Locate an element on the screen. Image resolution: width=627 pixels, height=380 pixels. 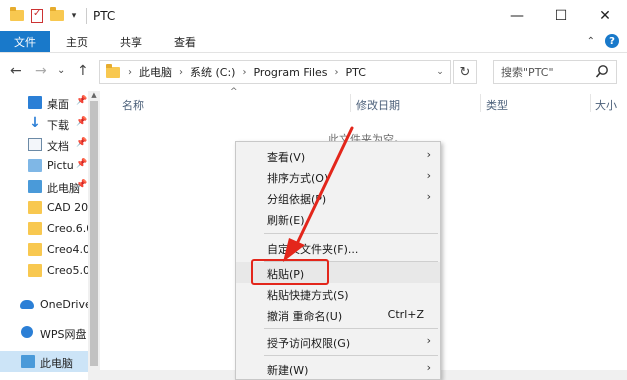
breadcrumb-system-c: 系统 (C:) is located at coordinates (212, 72).